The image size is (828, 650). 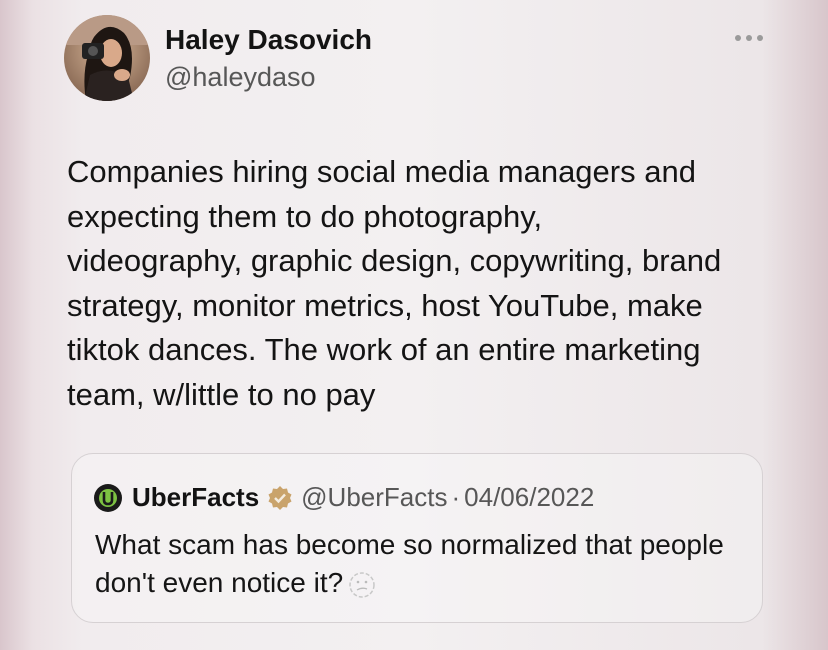 I want to click on quoted-tweet-date: 04/06/2022, so click(x=529, y=497).